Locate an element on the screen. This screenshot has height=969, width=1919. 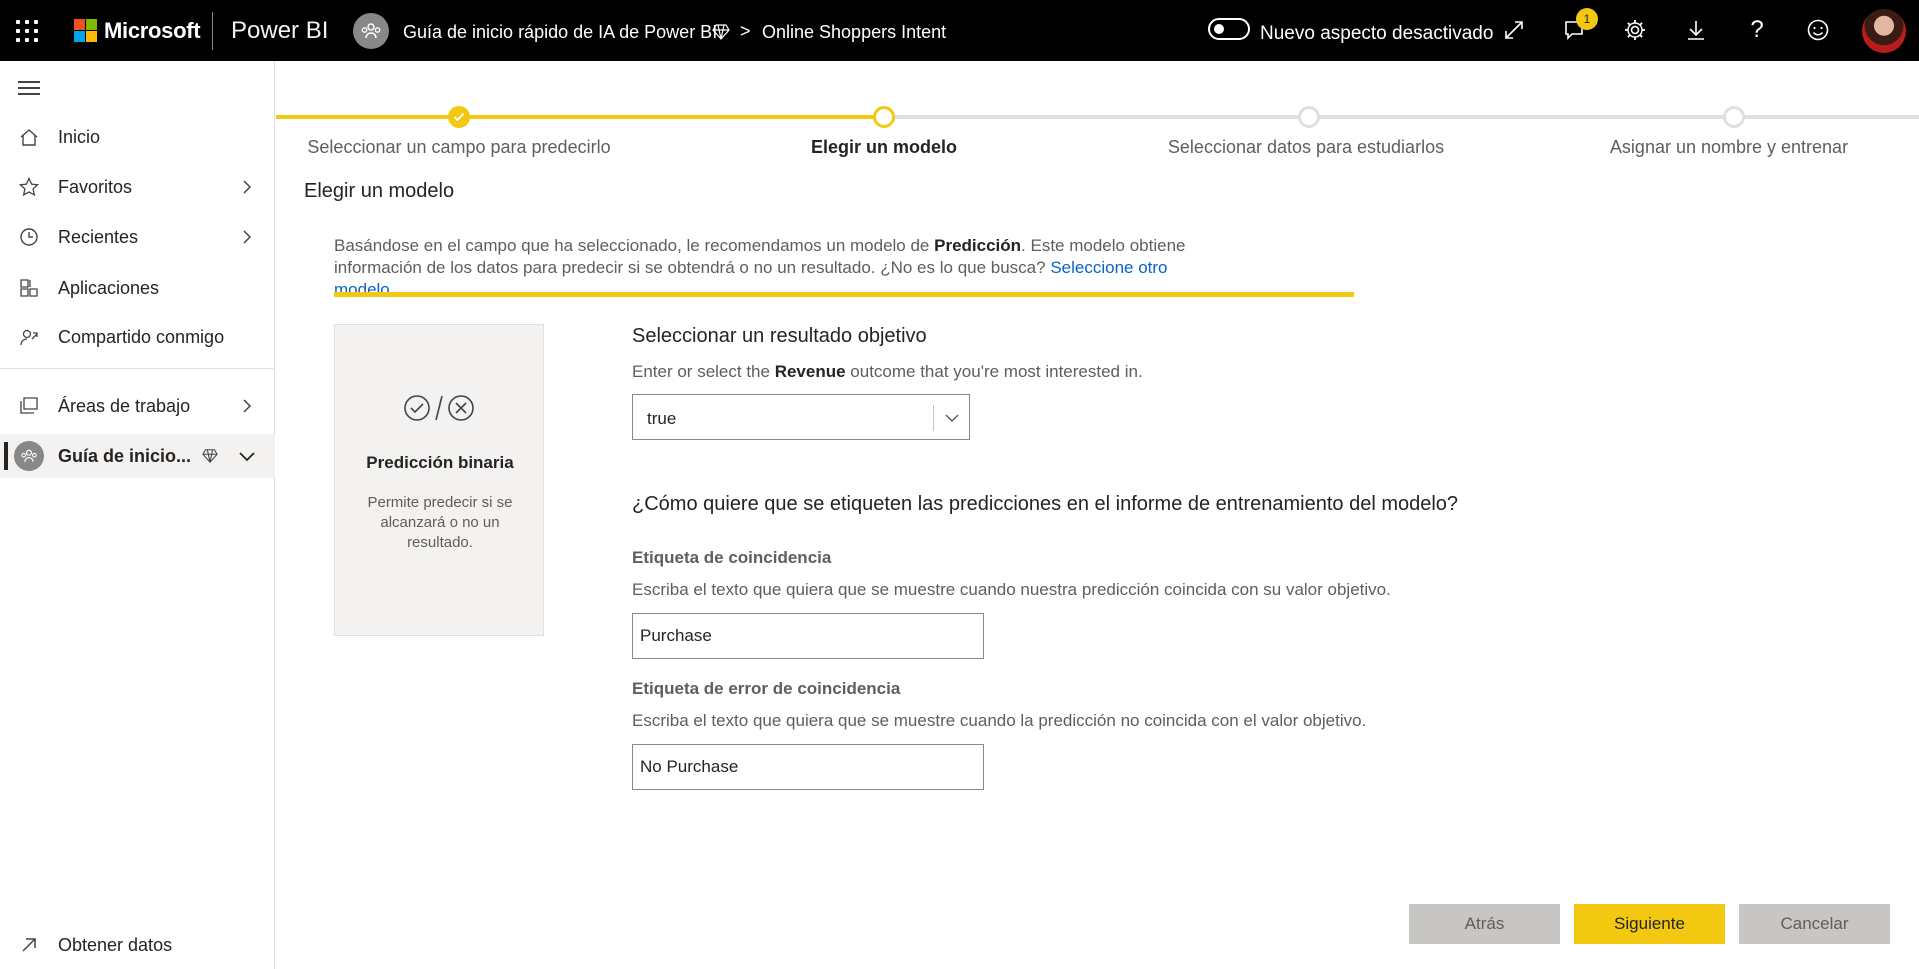
help-glyph: ? is located at coordinates (1757, 29).